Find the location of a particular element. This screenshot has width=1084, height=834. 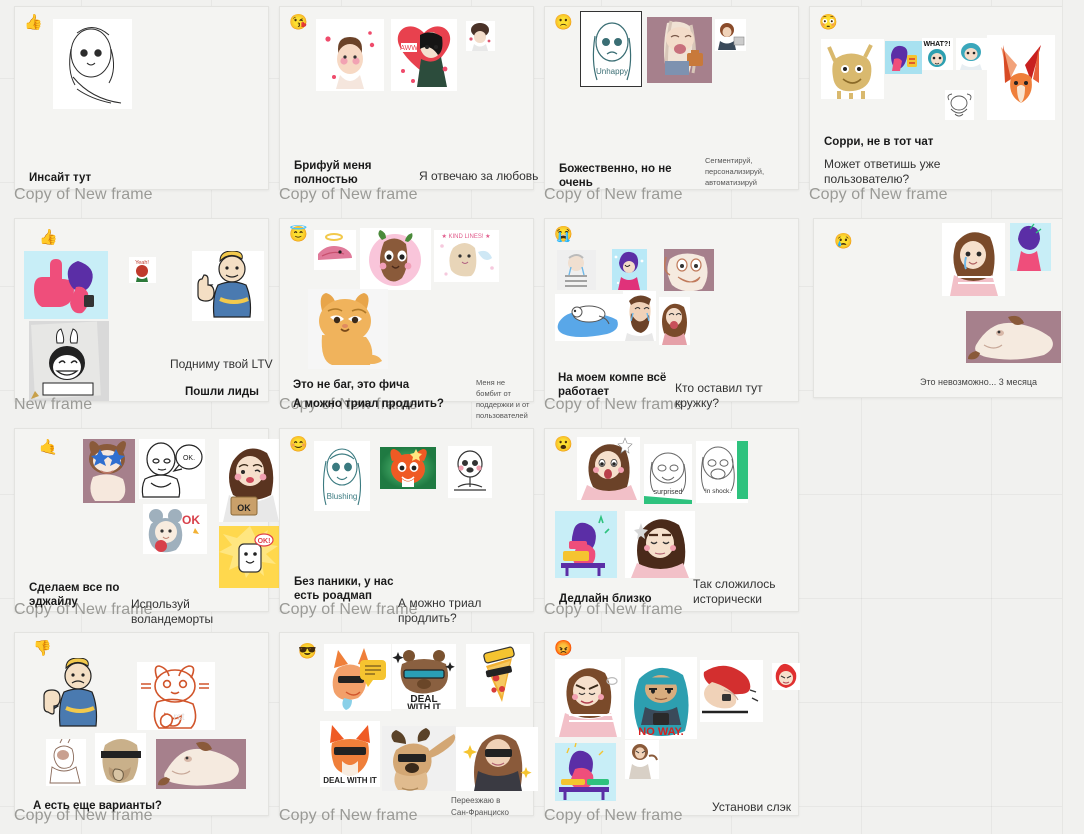

sticker-deal-with-it-bear: DEAL WITH IT is located at coordinates (424, 676).